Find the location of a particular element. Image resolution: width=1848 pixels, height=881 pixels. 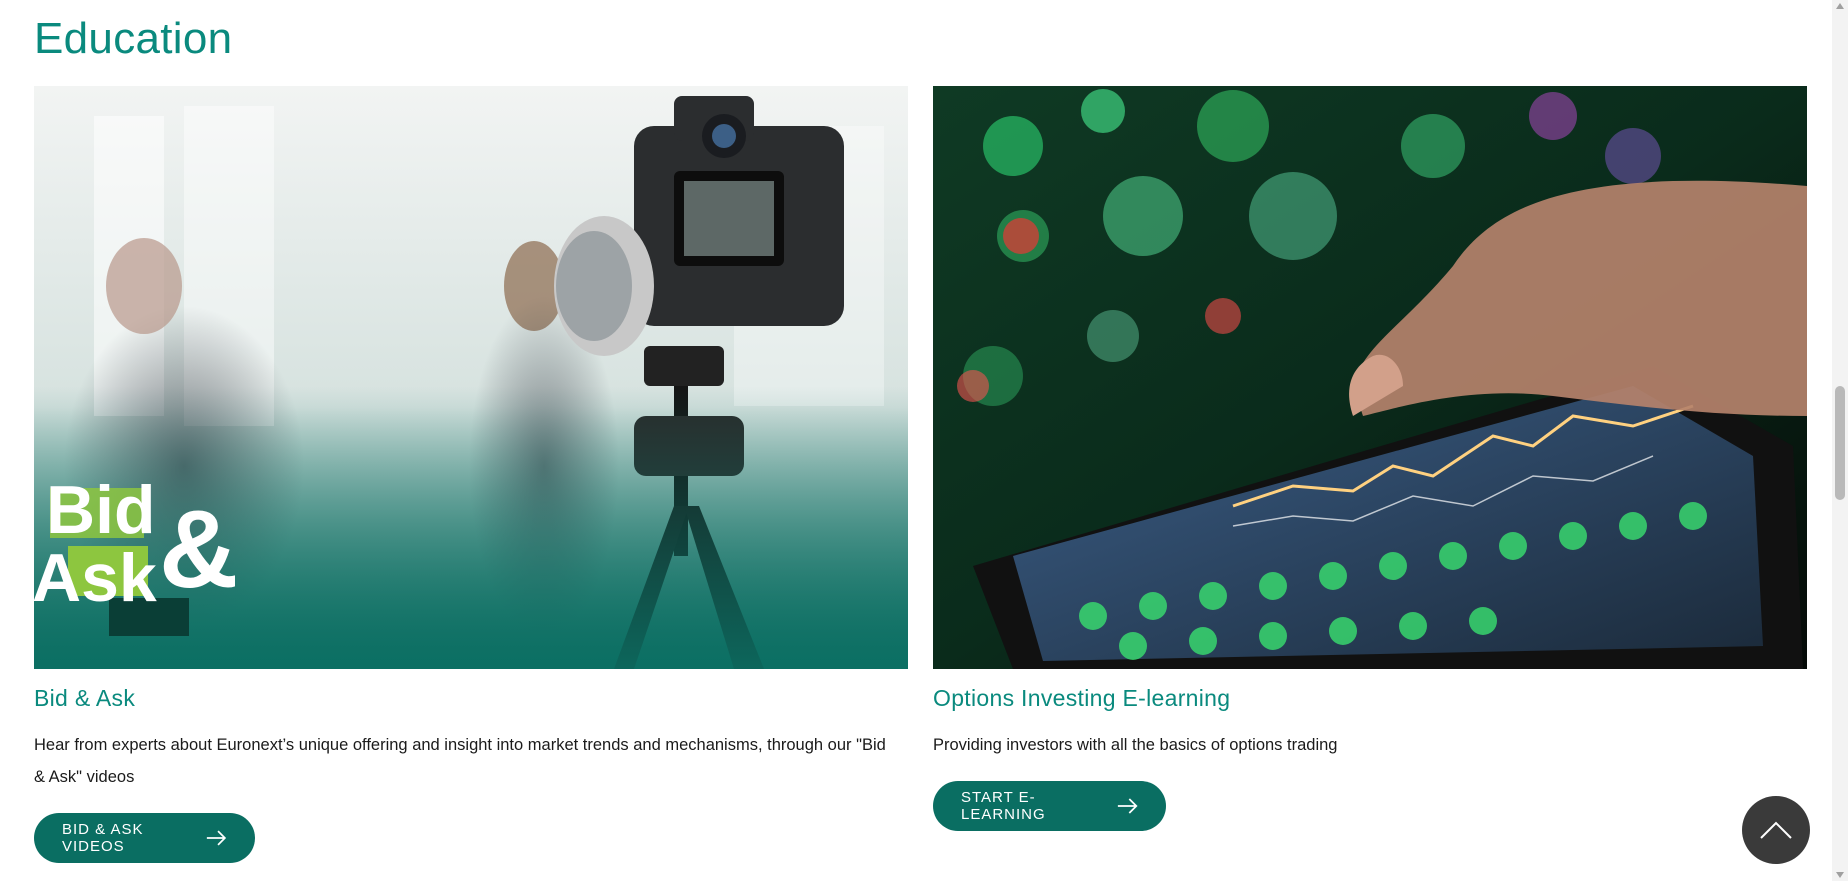

start-elearning-button: START E-LEARNING is located at coordinates (1049, 806).